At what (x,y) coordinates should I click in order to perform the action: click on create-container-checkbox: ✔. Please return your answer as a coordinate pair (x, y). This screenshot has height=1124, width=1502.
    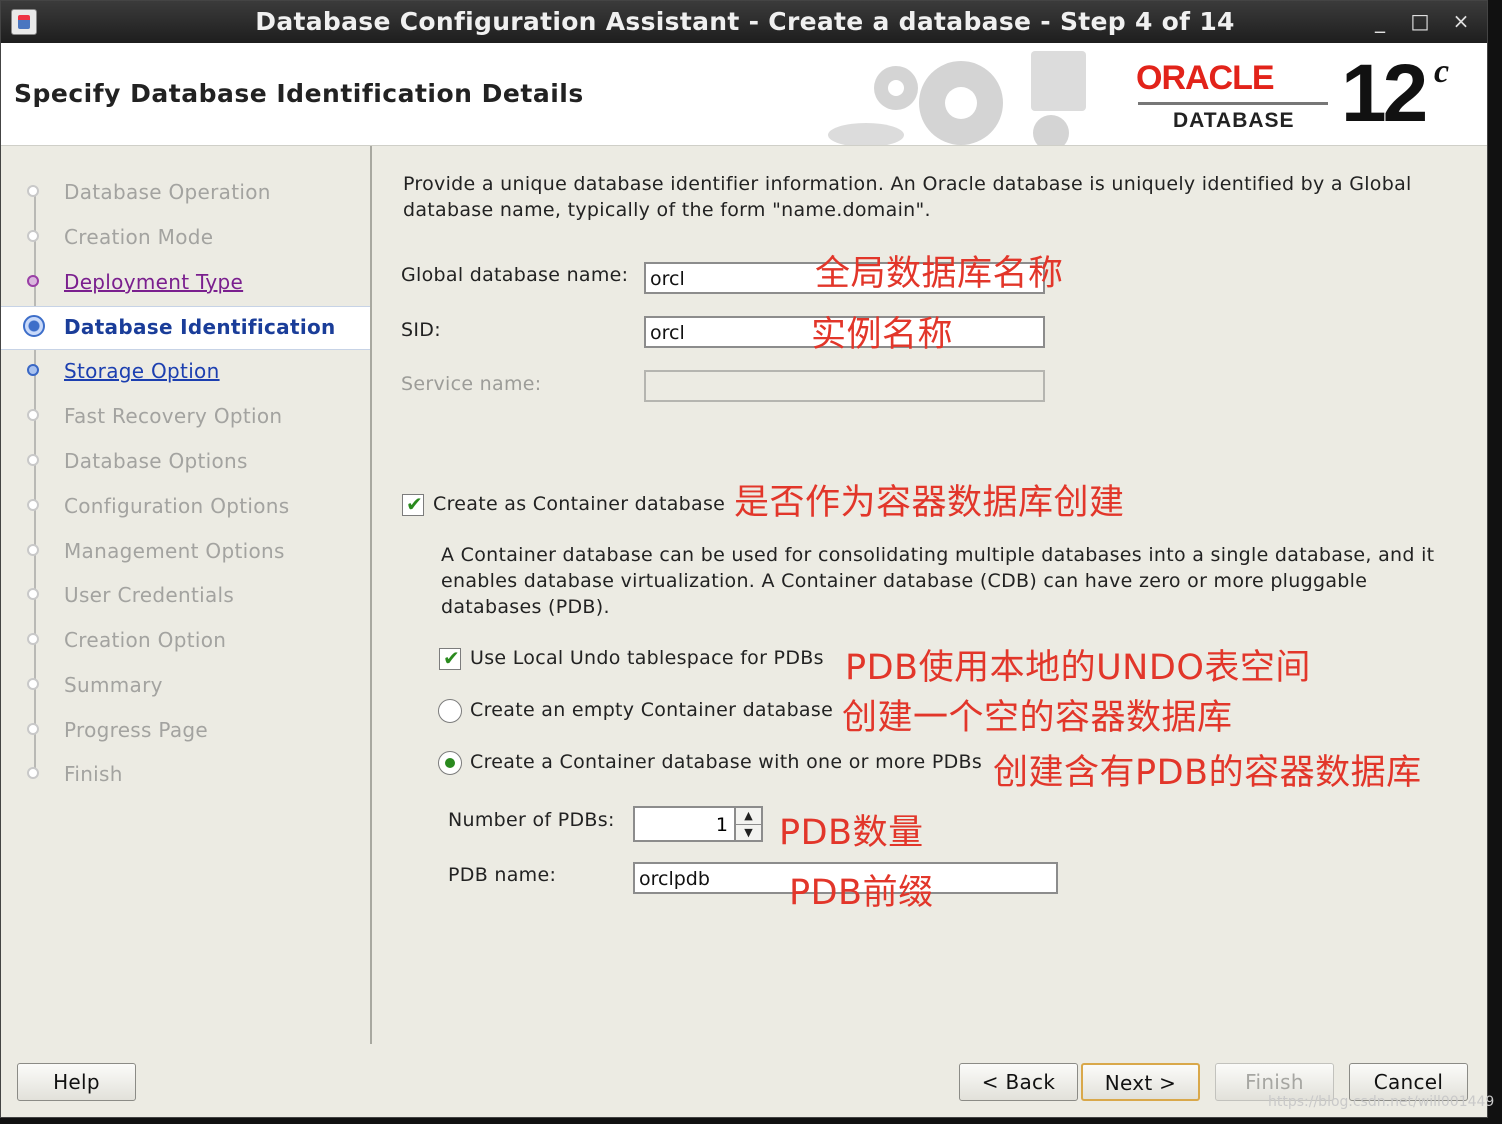
    Looking at the image, I should click on (413, 504).